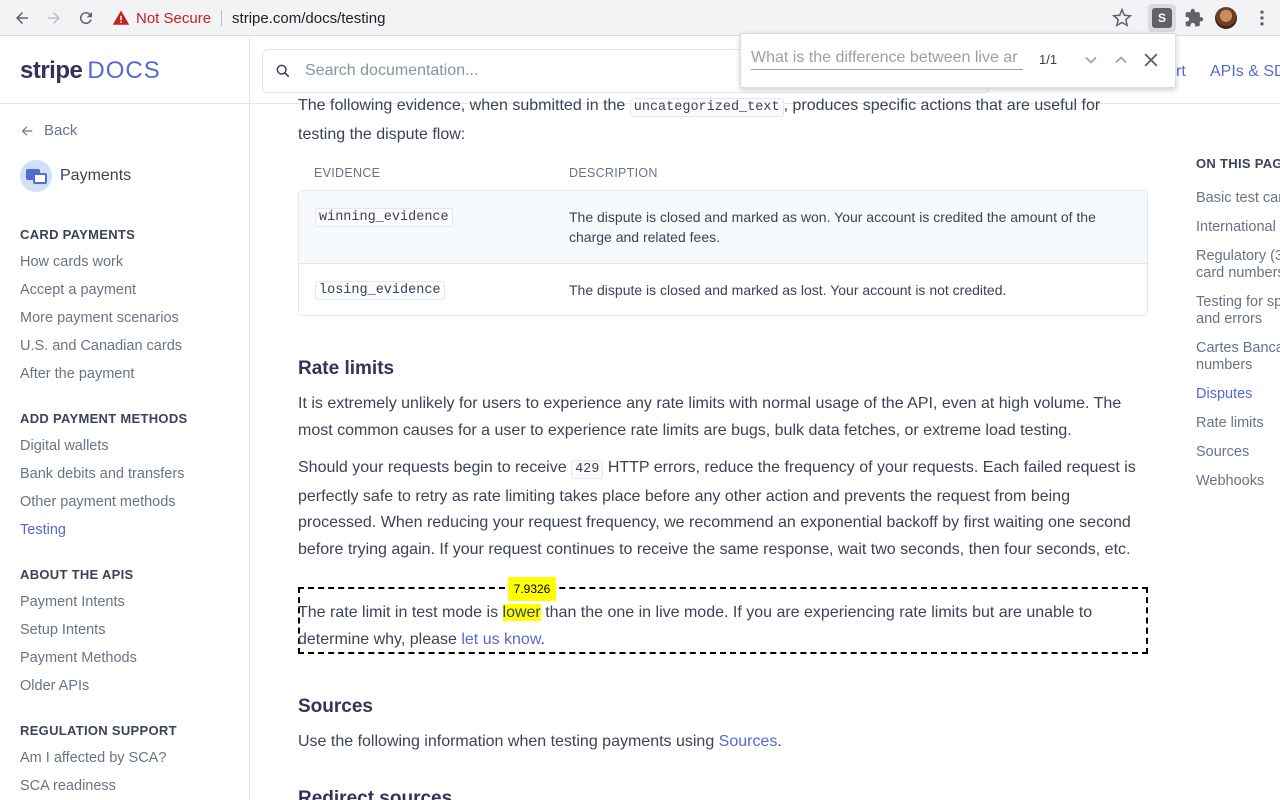 The image size is (1280, 800). I want to click on toc-item-cartes-bancaires: Cartes Banca numbers, so click(1238, 357).